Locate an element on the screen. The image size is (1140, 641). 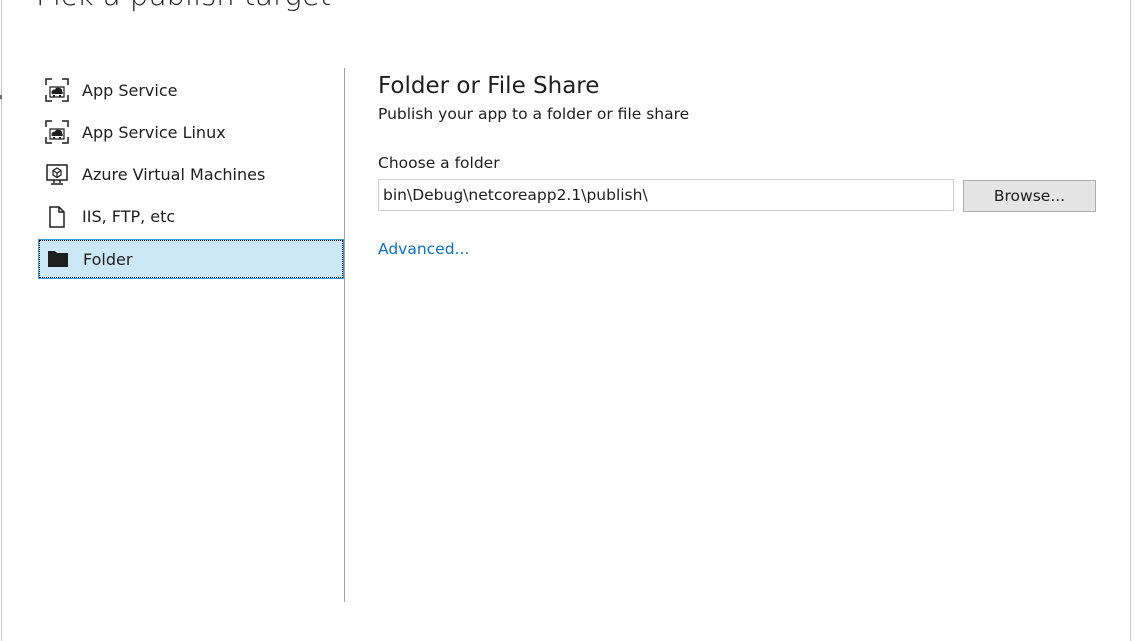
target-item-app-service-linux: App Service Linux is located at coordinates (191, 132).